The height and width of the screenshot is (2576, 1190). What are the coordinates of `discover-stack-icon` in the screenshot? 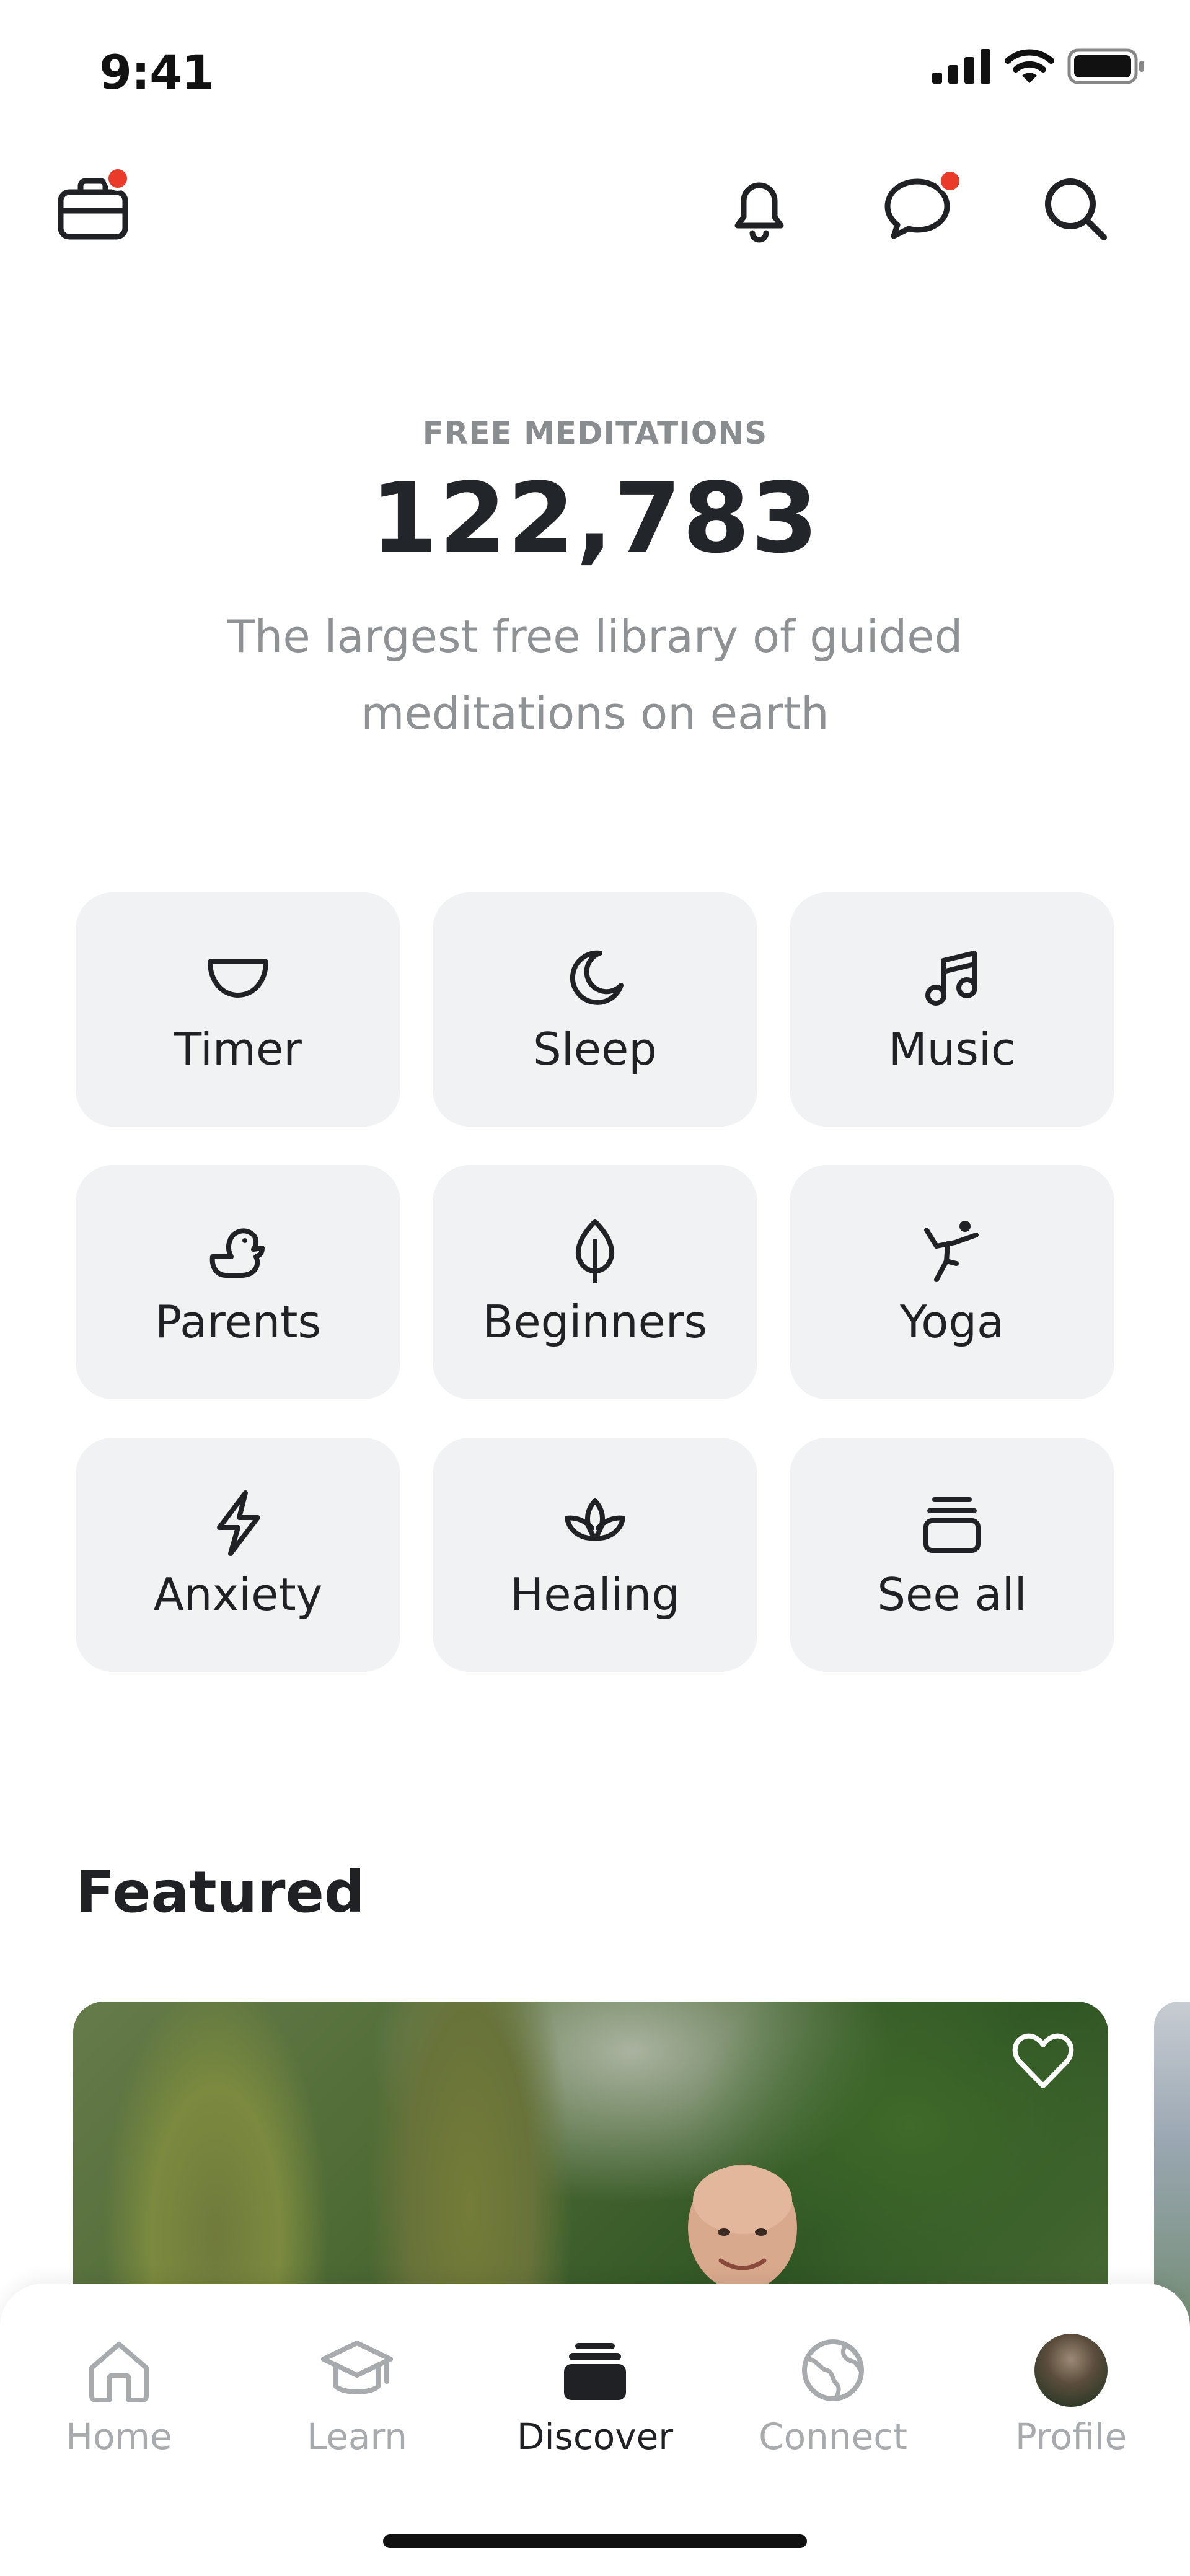 It's located at (595, 2371).